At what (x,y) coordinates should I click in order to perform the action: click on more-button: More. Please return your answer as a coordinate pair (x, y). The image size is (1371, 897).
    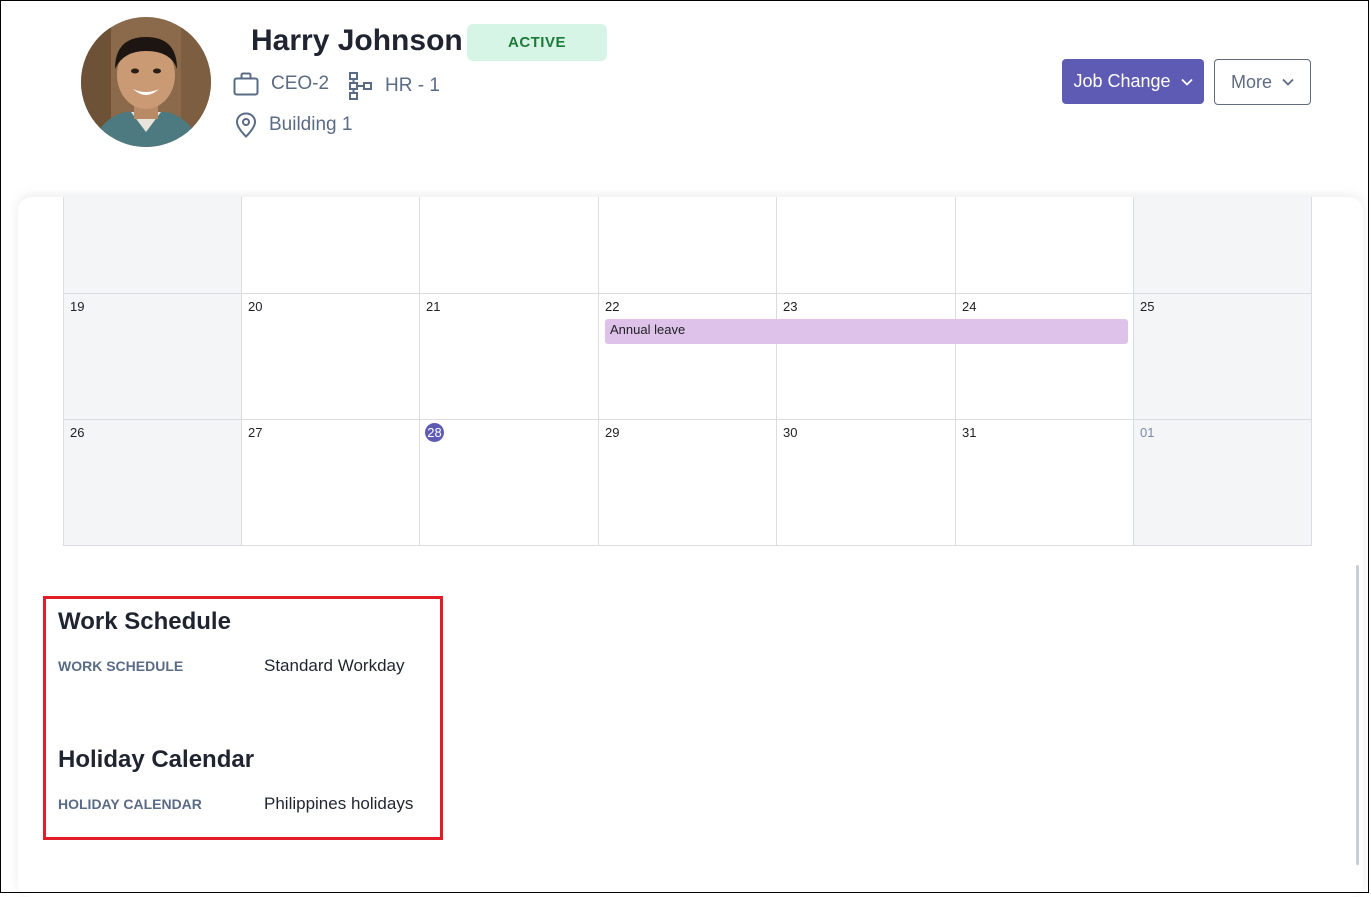
    Looking at the image, I should click on (1262, 82).